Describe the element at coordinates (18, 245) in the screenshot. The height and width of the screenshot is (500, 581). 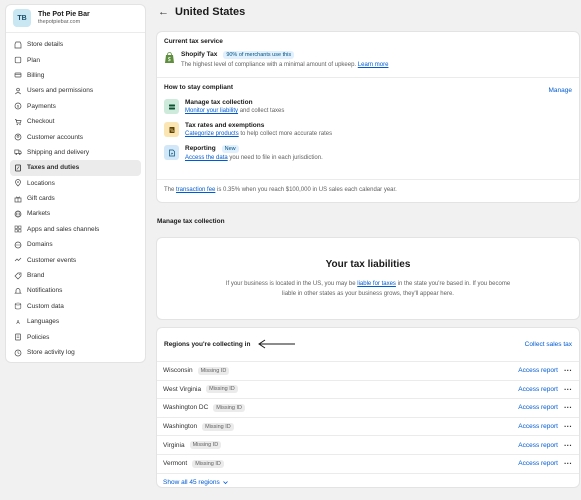
I see `domain-icon` at that location.